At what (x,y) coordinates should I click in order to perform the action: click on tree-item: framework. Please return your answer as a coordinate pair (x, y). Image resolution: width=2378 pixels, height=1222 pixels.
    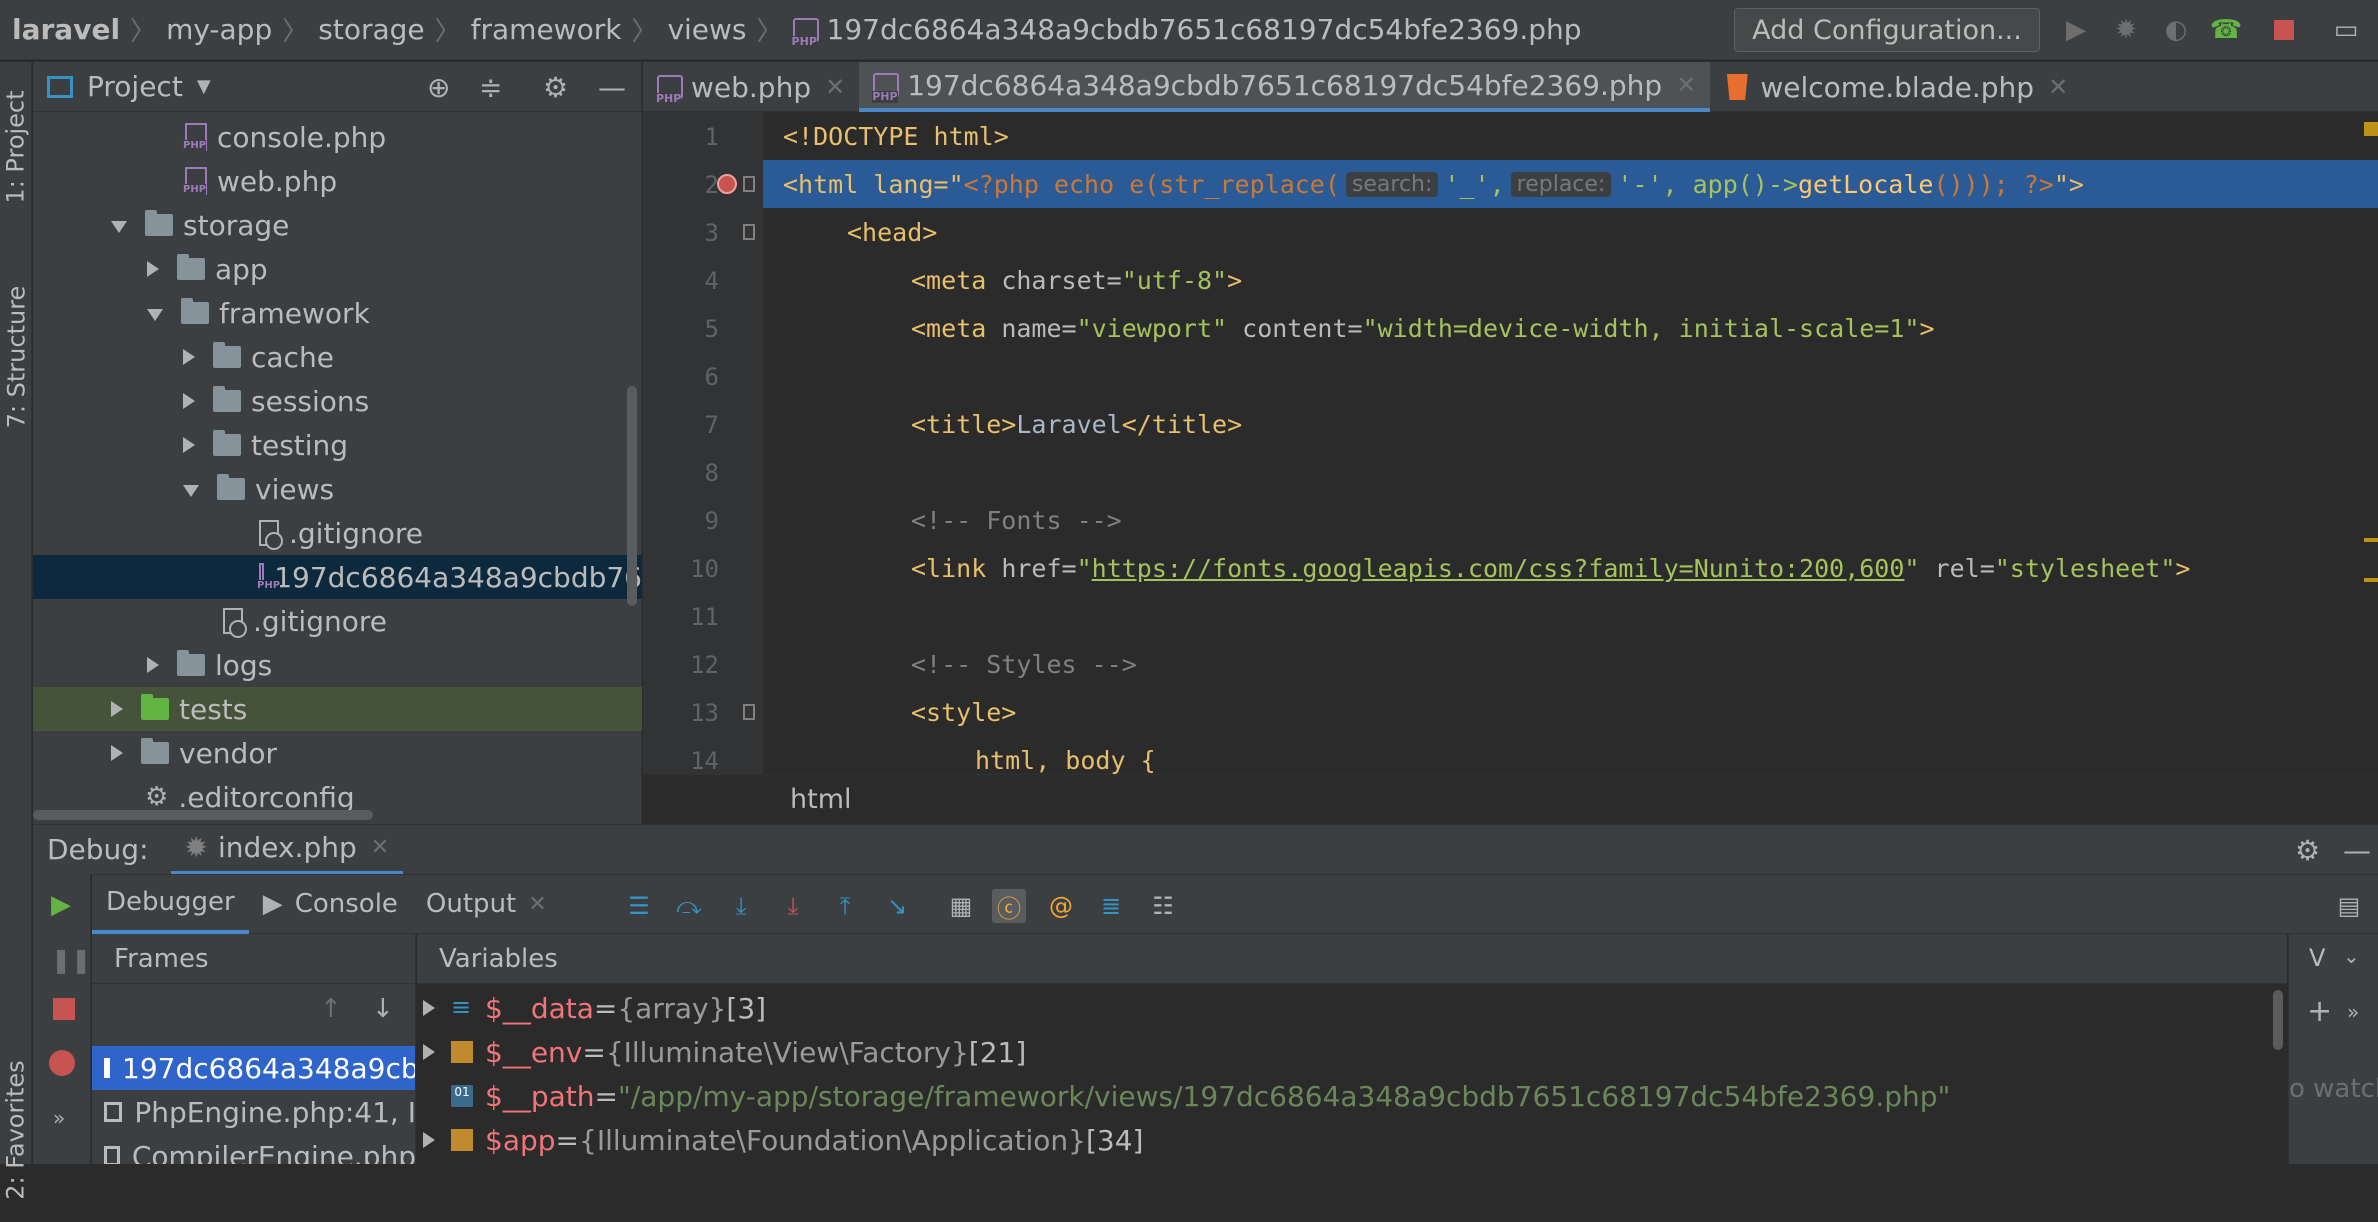
    Looking at the image, I should click on (337, 313).